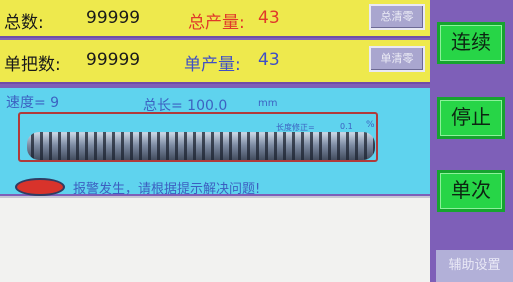 The image size is (513, 282). What do you see at coordinates (113, 18) in the screenshot?
I see `total-count-value: 99999` at bounding box center [113, 18].